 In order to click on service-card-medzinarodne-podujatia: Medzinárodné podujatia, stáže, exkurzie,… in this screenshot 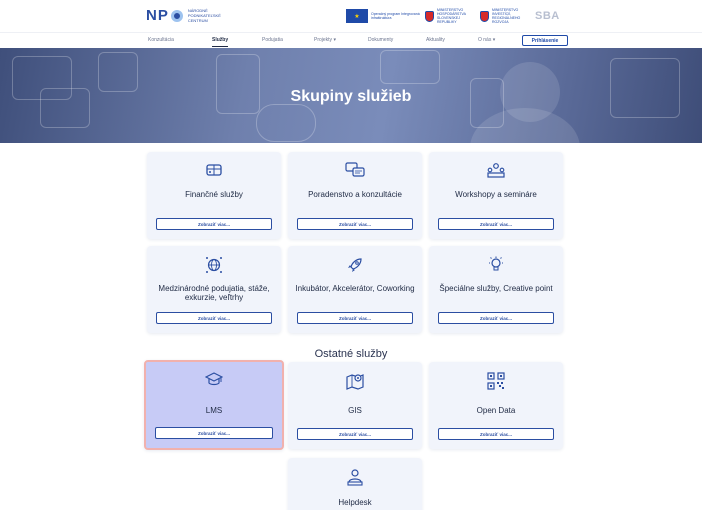, I will do `click(214, 289)`.